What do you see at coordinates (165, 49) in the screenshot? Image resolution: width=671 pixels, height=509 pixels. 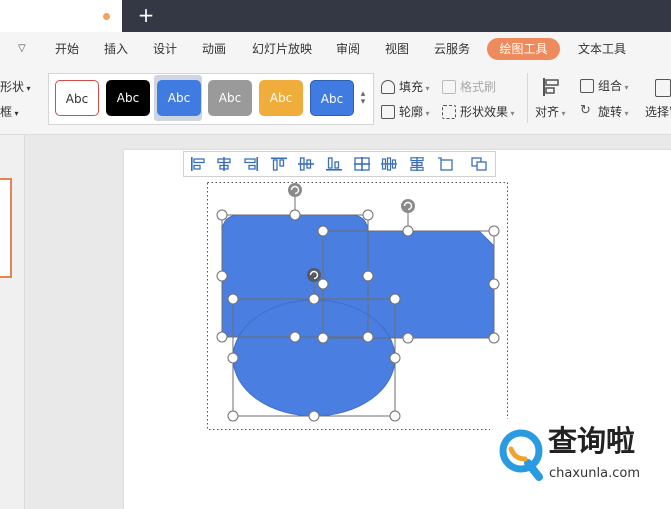 I see `menu-design: 设计` at bounding box center [165, 49].